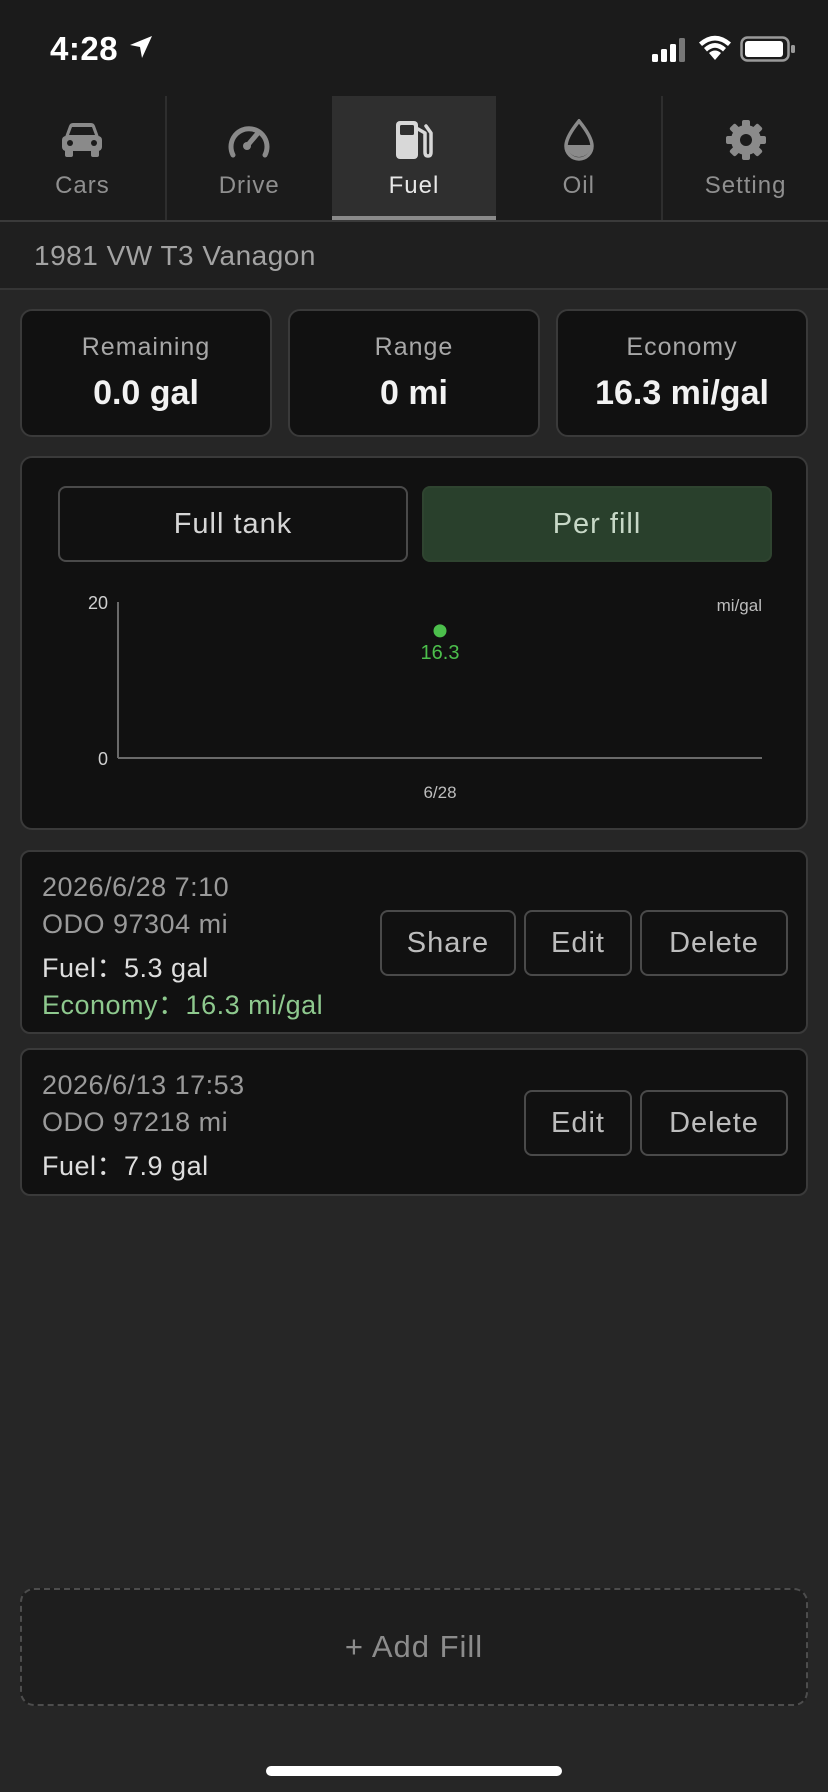 The image size is (828, 1792). Describe the element at coordinates (414, 373) in the screenshot. I see `stat-card-range: Range 0 mi` at that location.